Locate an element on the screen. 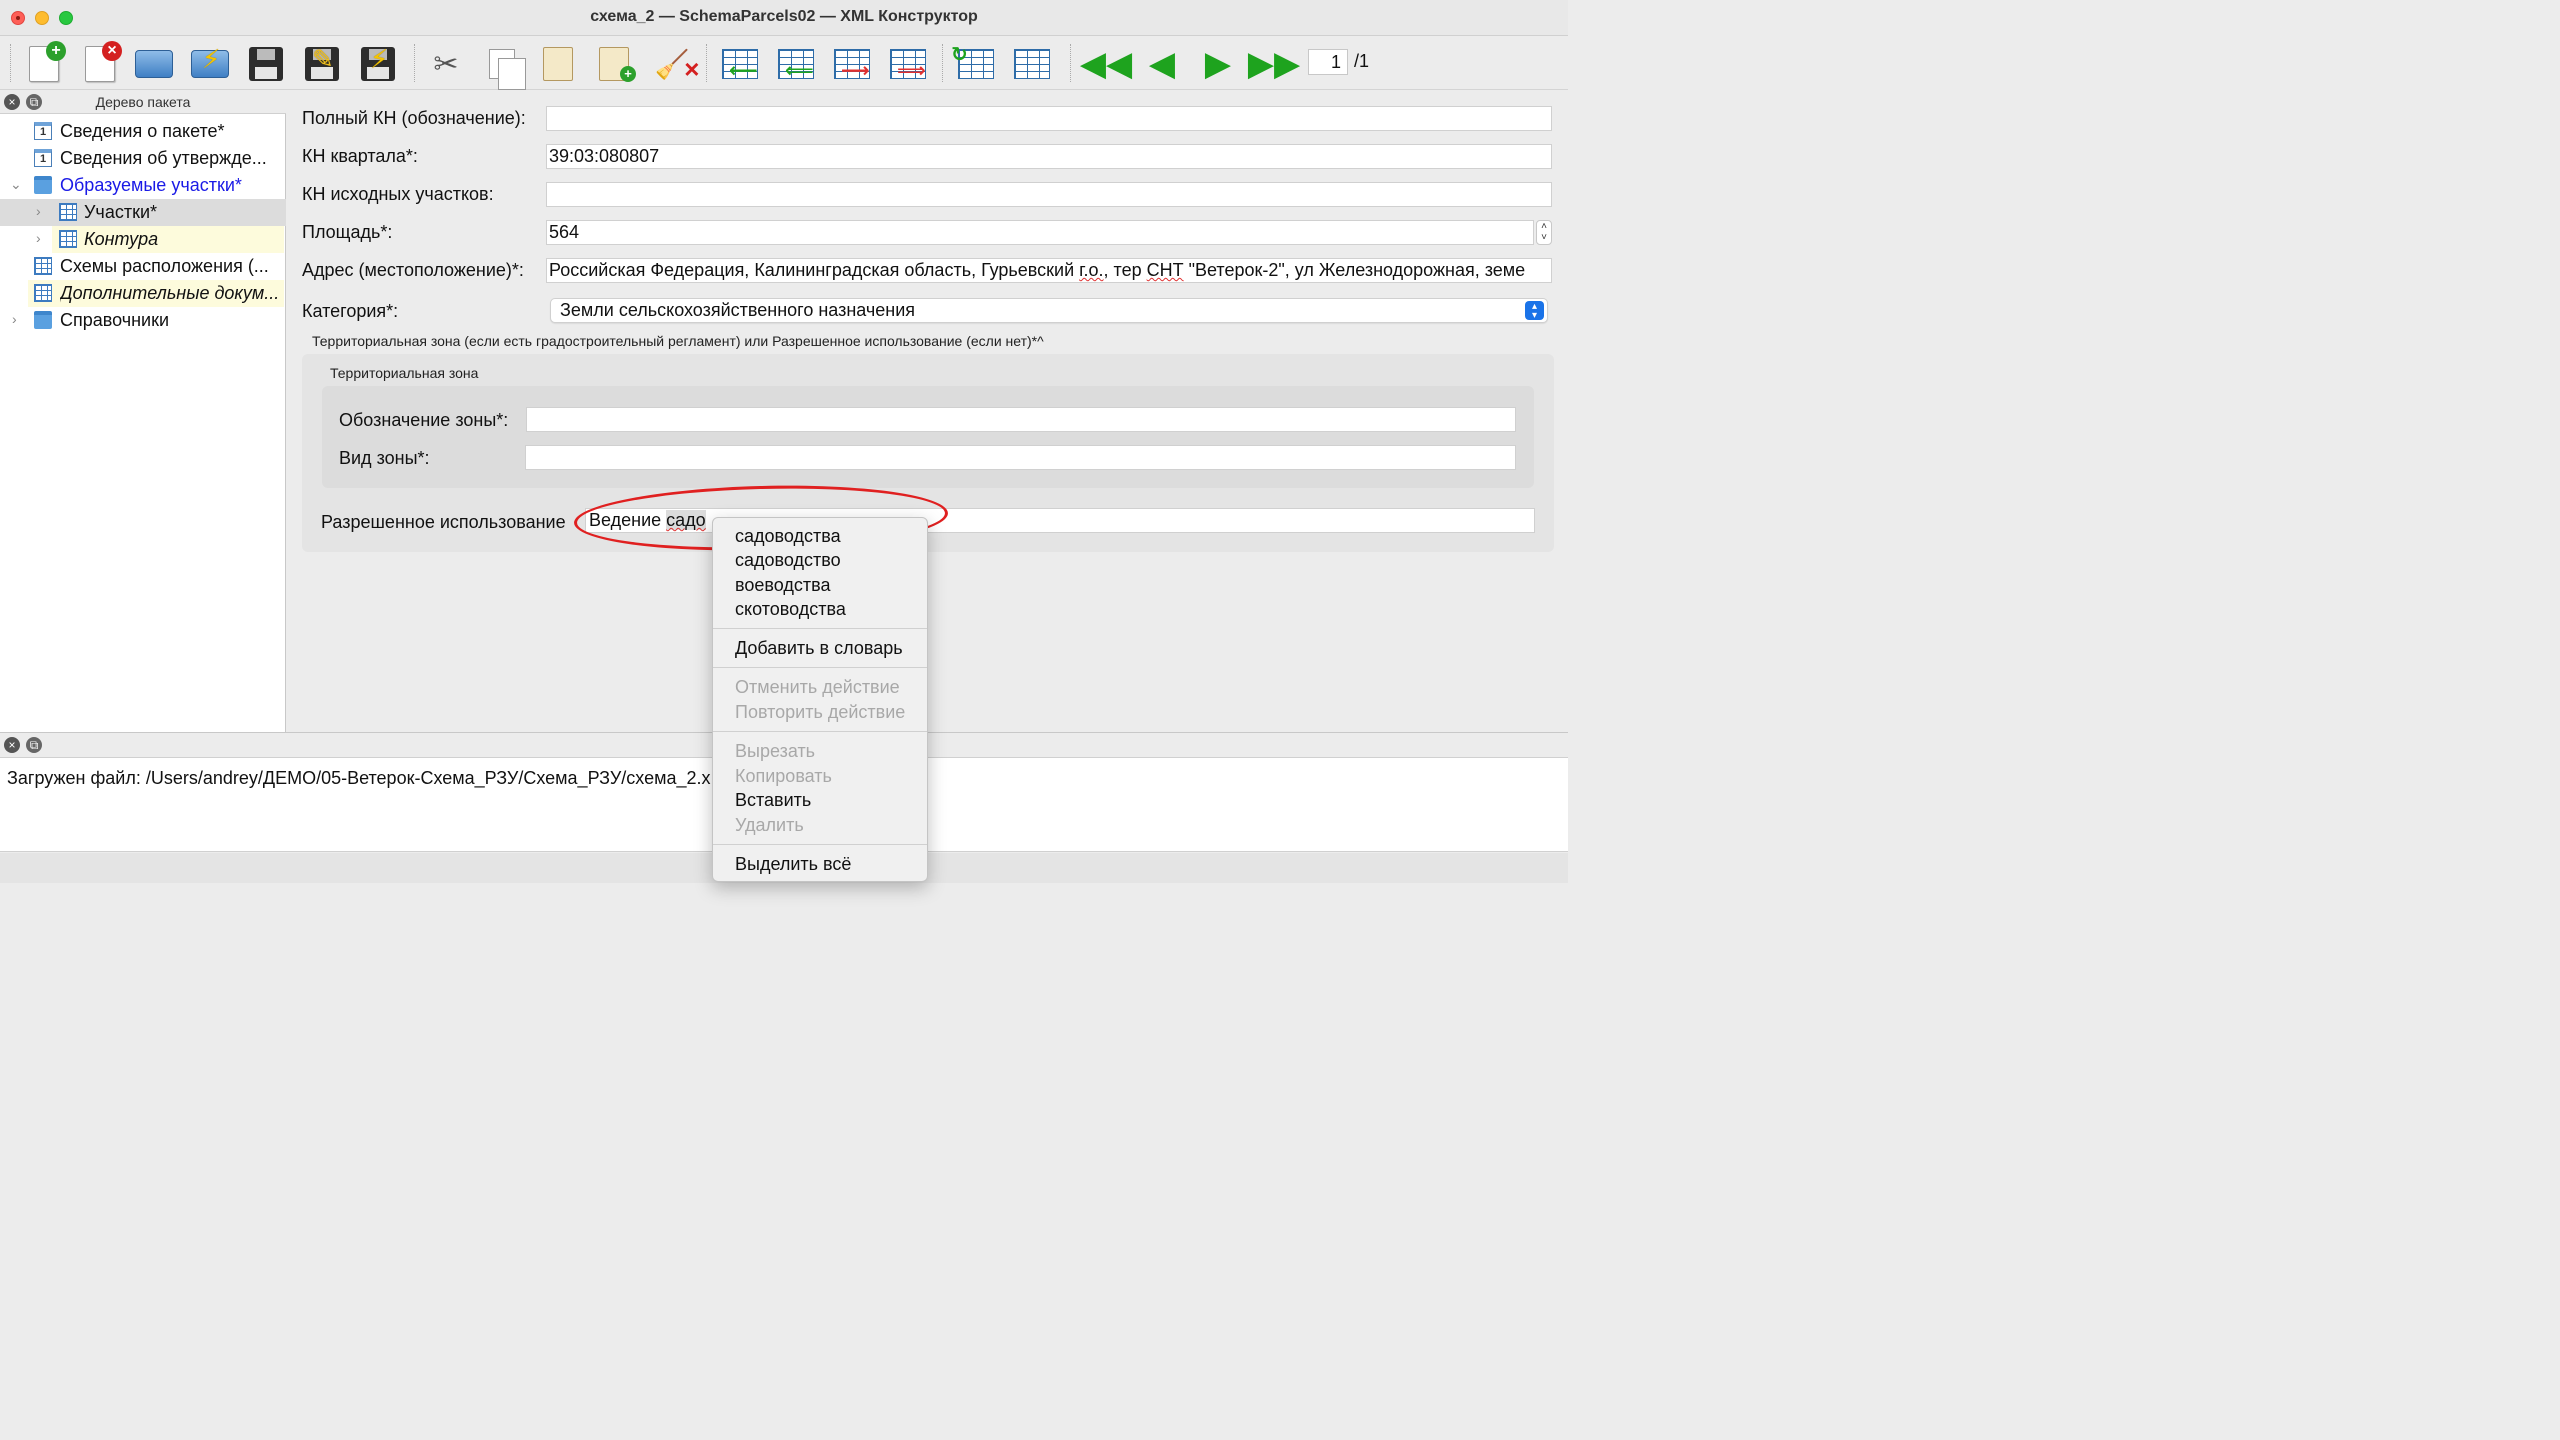 This screenshot has height=1440, width=2560. address-text: СНТ is located at coordinates (1165, 270).